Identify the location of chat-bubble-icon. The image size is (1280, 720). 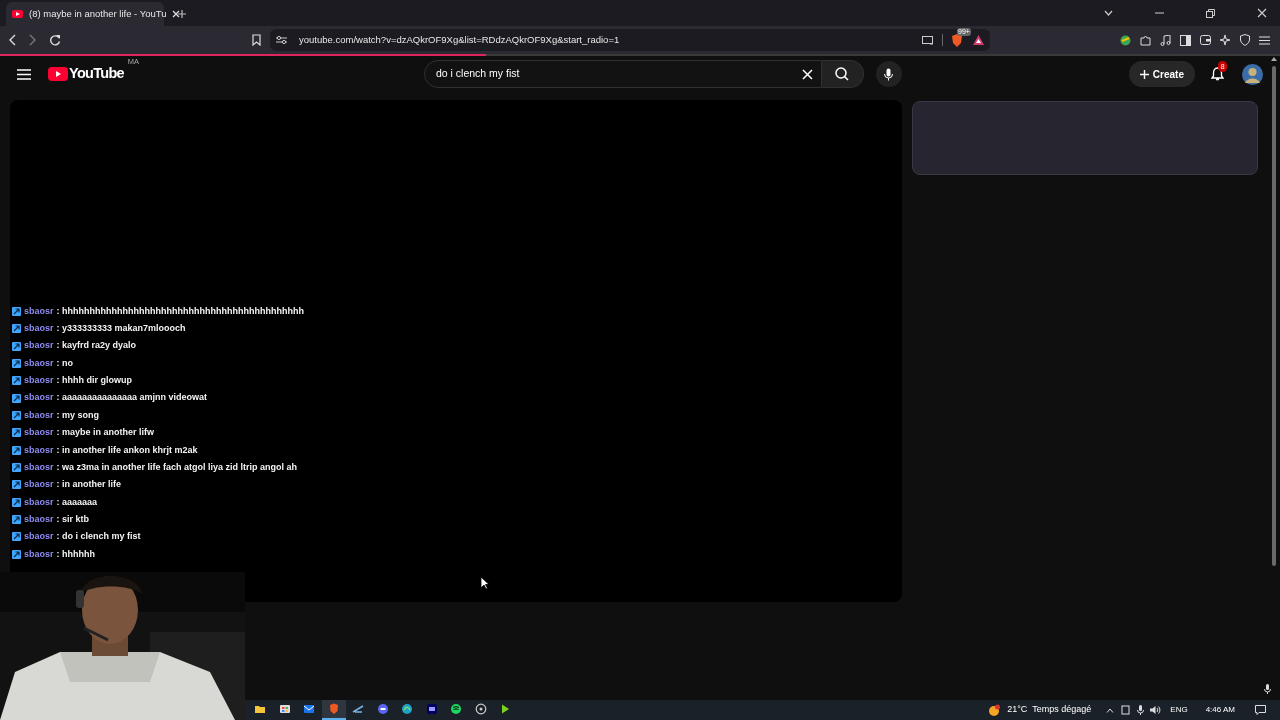
(1260, 710).